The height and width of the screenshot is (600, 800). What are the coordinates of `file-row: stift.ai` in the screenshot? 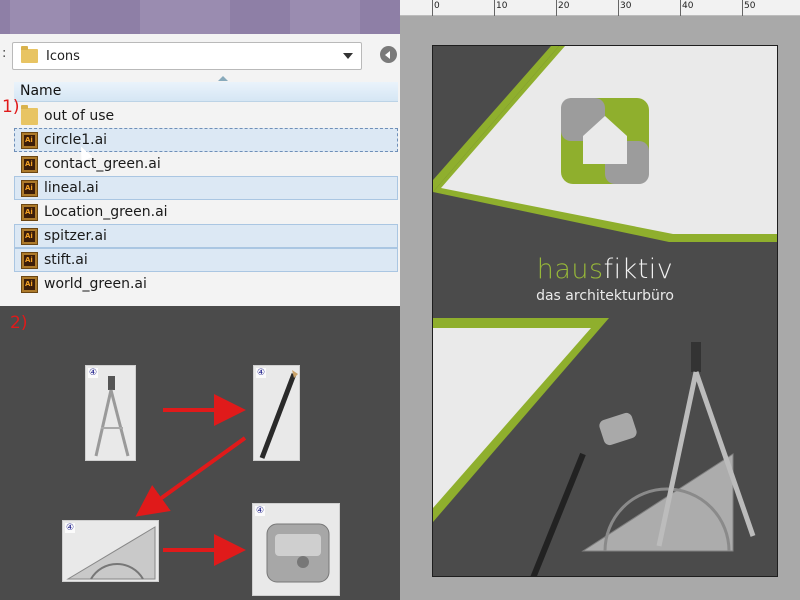 It's located at (206, 260).